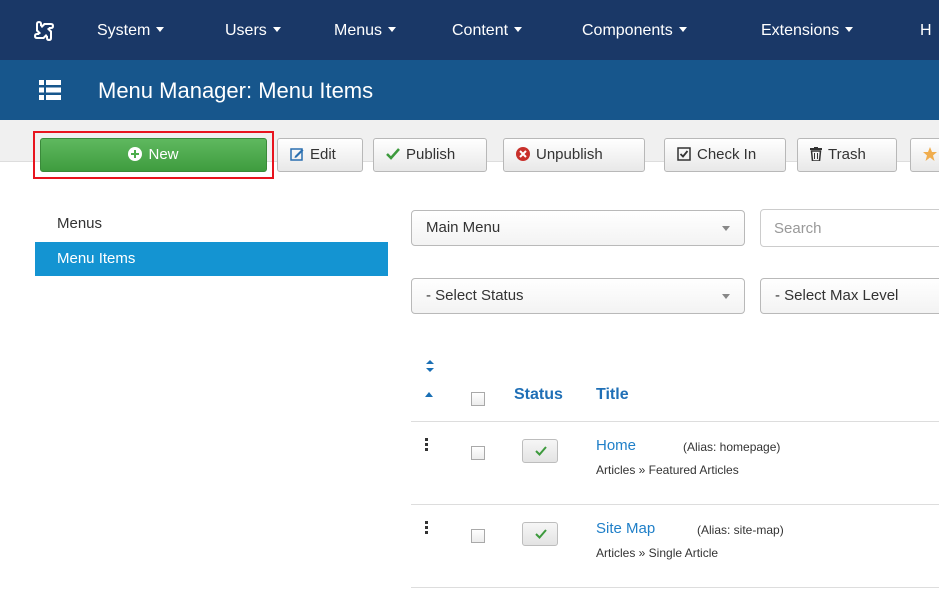 This screenshot has width=939, height=597. Describe the element at coordinates (578, 296) in the screenshot. I see `status-select: - Select Status` at that location.